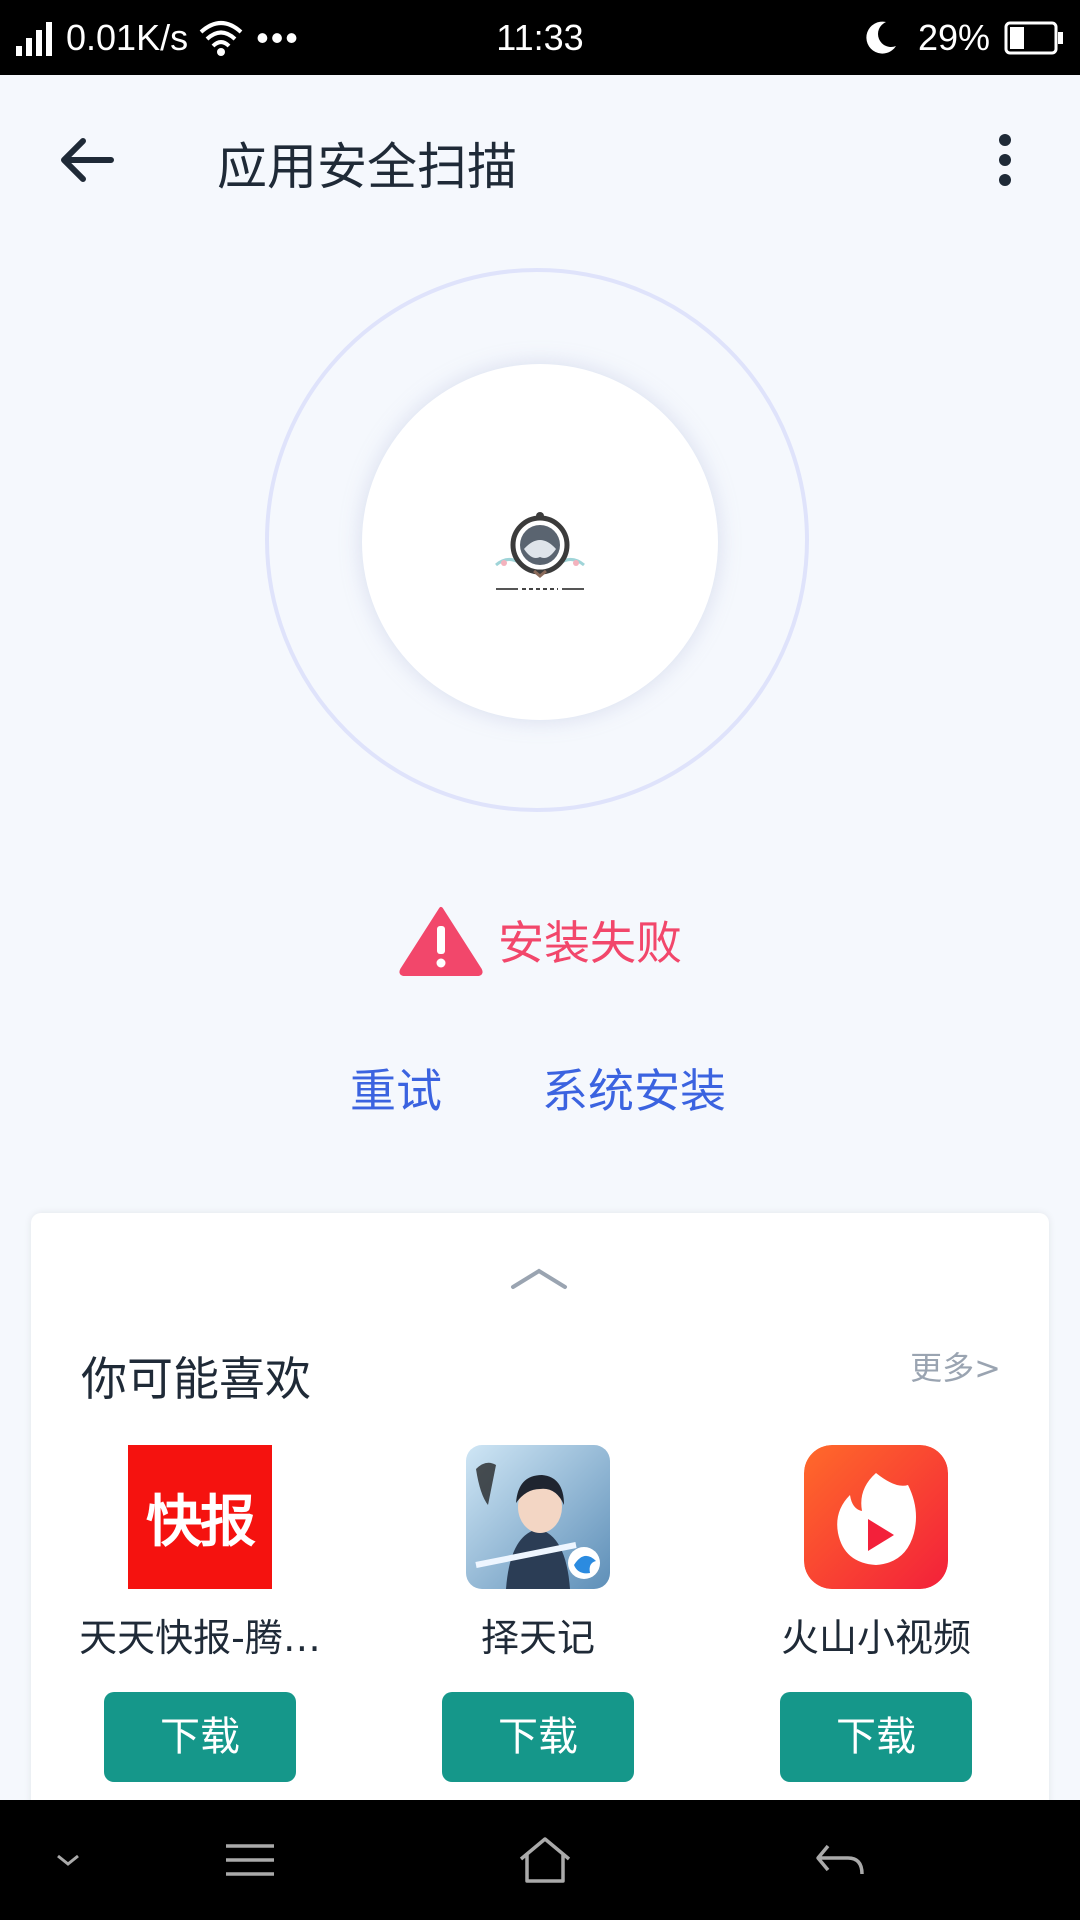 The width and height of the screenshot is (1080, 1920). Describe the element at coordinates (201, 1522) in the screenshot. I see `app-logo-text: 快报` at that location.